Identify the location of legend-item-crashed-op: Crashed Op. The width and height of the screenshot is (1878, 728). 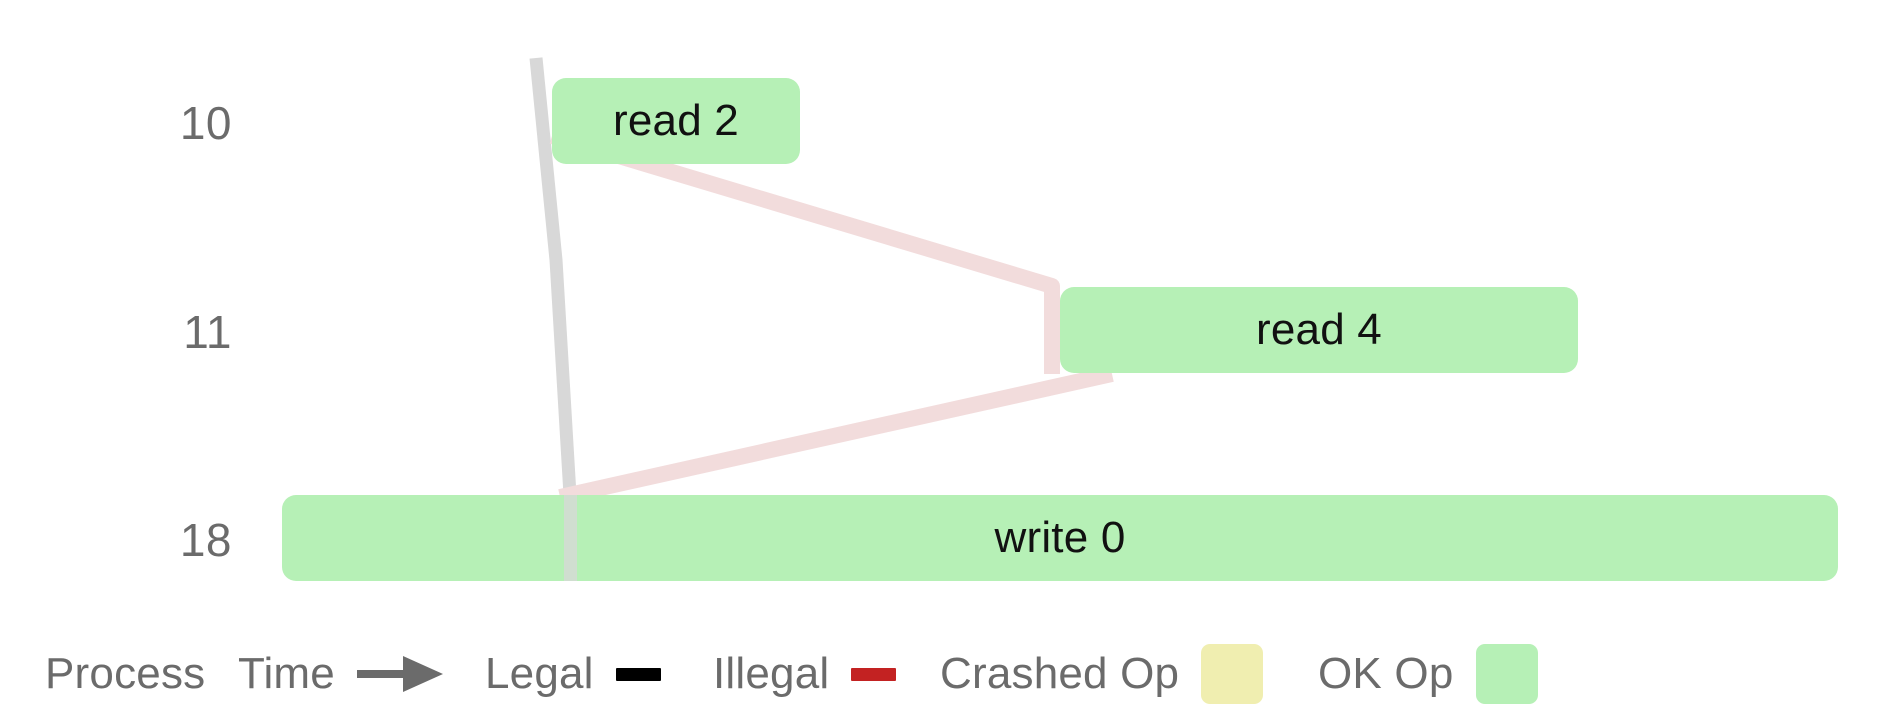
(1102, 674).